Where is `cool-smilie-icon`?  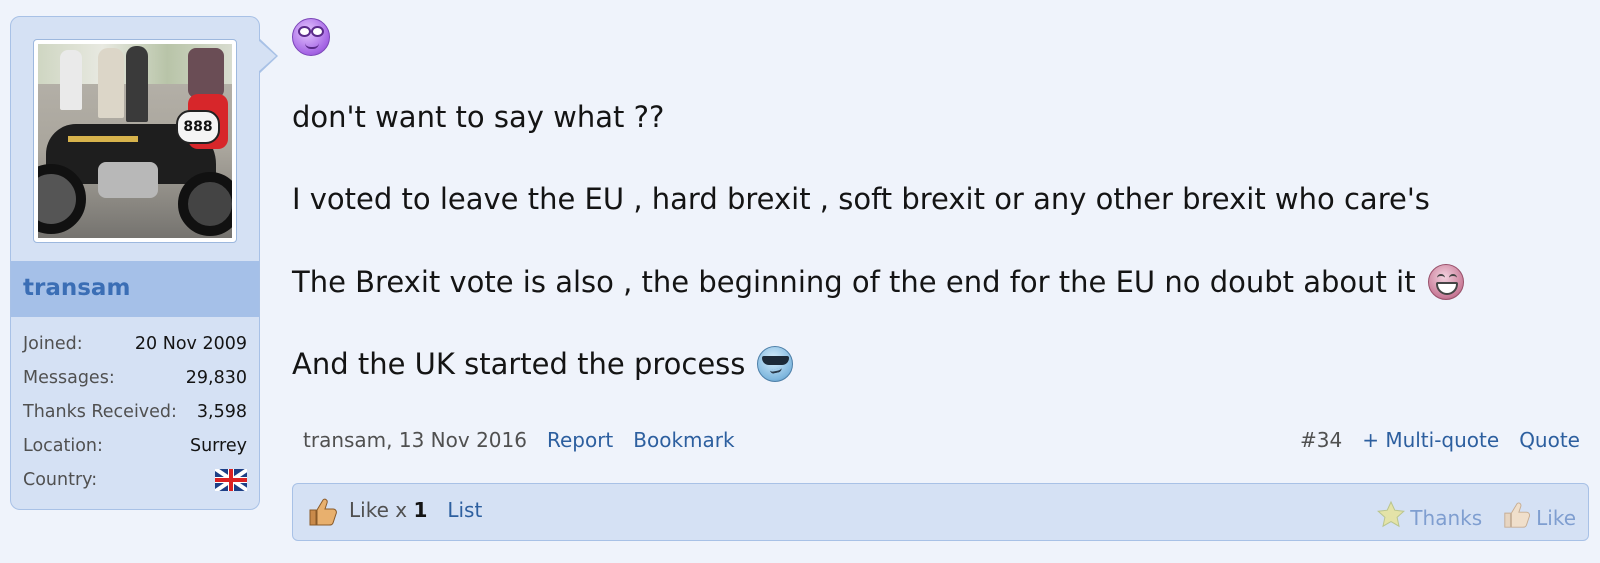
cool-smilie-icon is located at coordinates (775, 364).